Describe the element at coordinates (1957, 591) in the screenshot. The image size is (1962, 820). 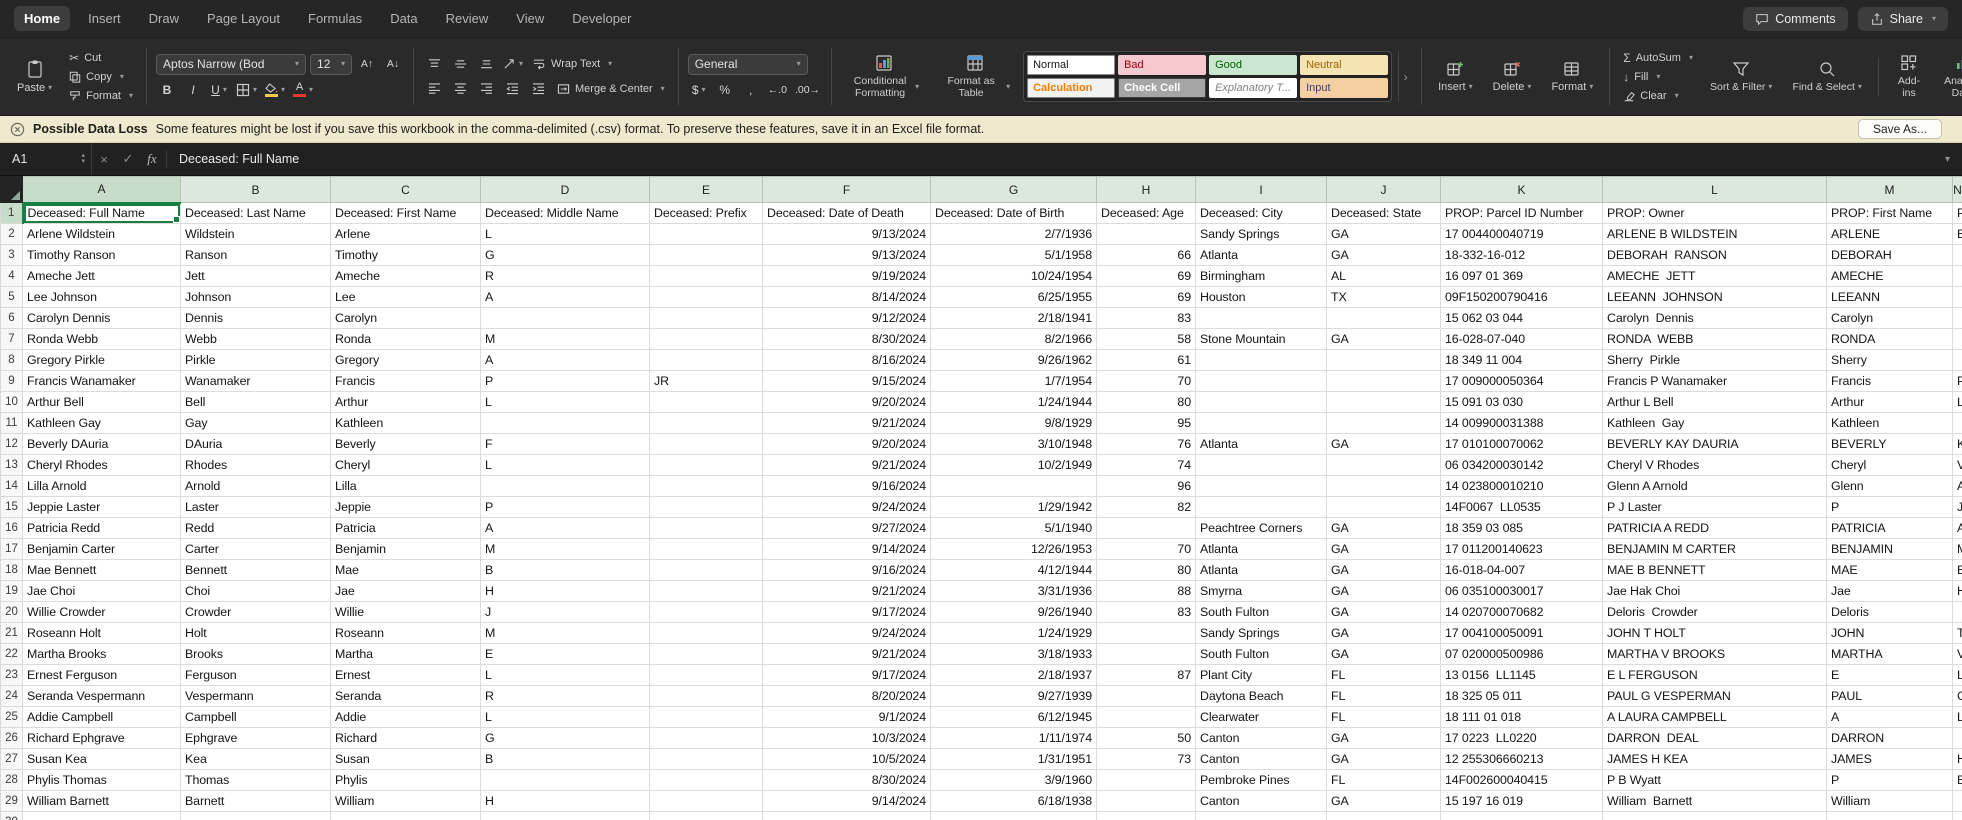
I see `cell-N19: H` at that location.